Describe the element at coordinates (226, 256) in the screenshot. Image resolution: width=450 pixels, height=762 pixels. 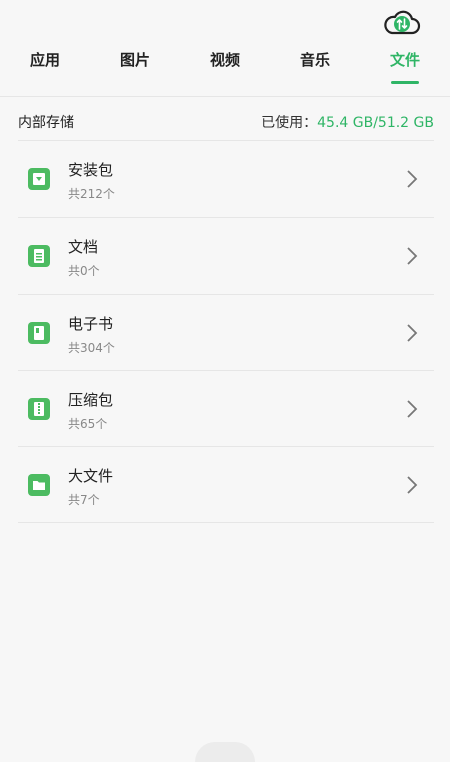
I see `list-item-documents: 文档 共0个` at that location.